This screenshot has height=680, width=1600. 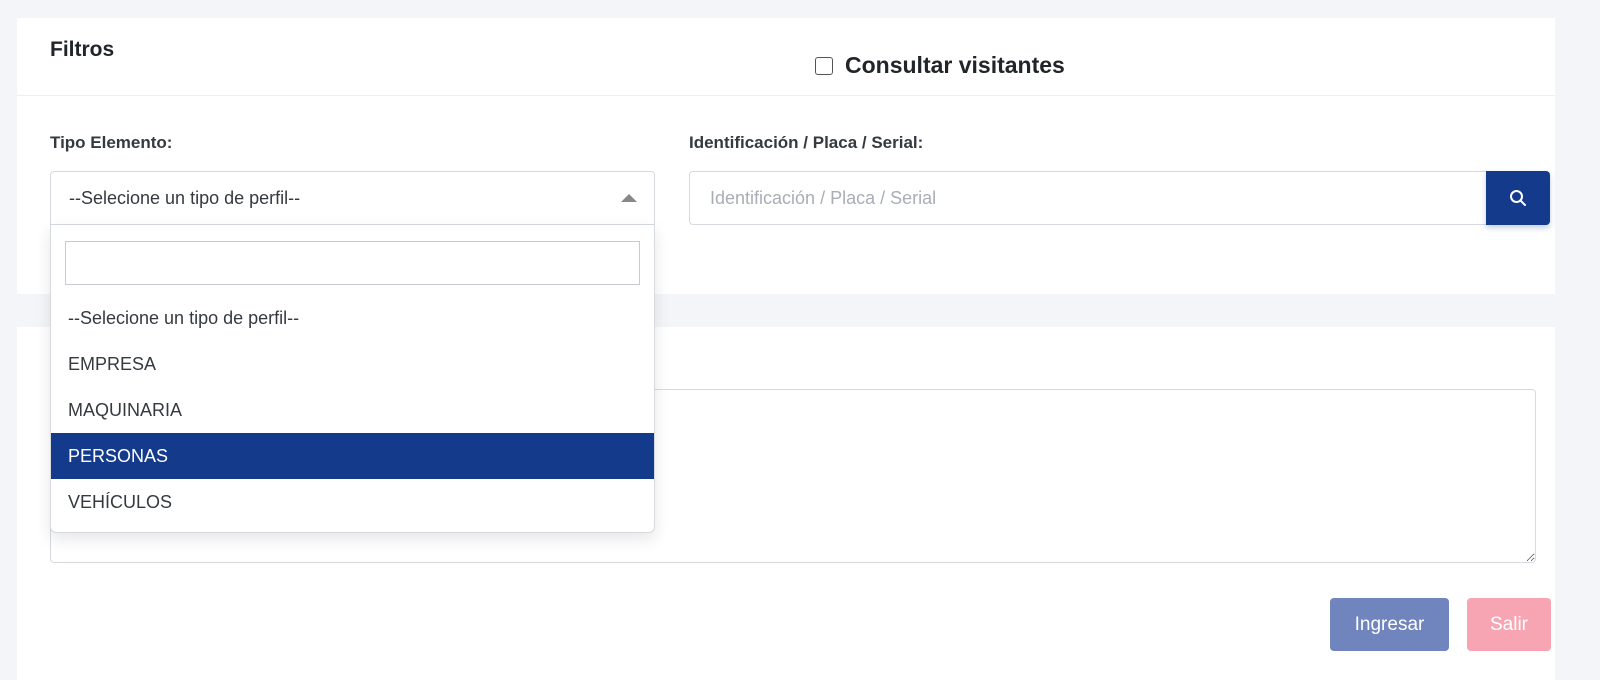 What do you see at coordinates (111, 142) in the screenshot?
I see `tipo-elemento-label: Tipo Elemento:` at bounding box center [111, 142].